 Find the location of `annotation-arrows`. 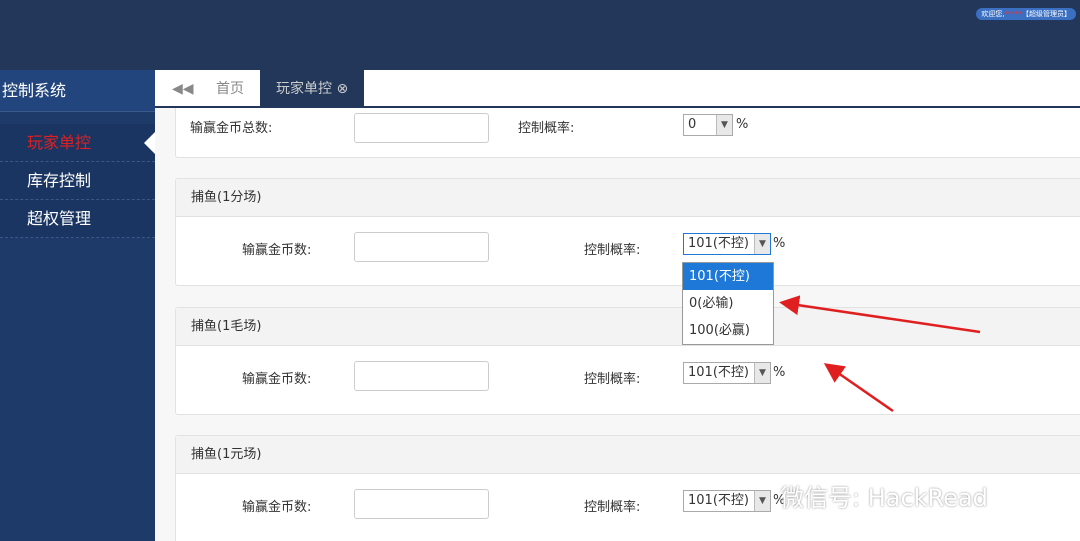

annotation-arrows is located at coordinates (880, 354).